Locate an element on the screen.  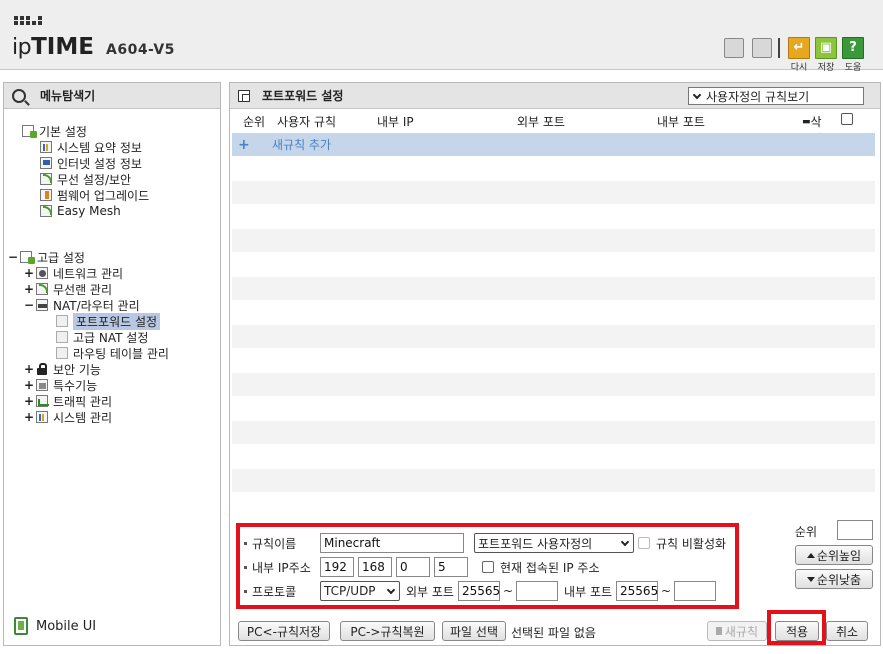
page-icon is located at coordinates (62, 353).